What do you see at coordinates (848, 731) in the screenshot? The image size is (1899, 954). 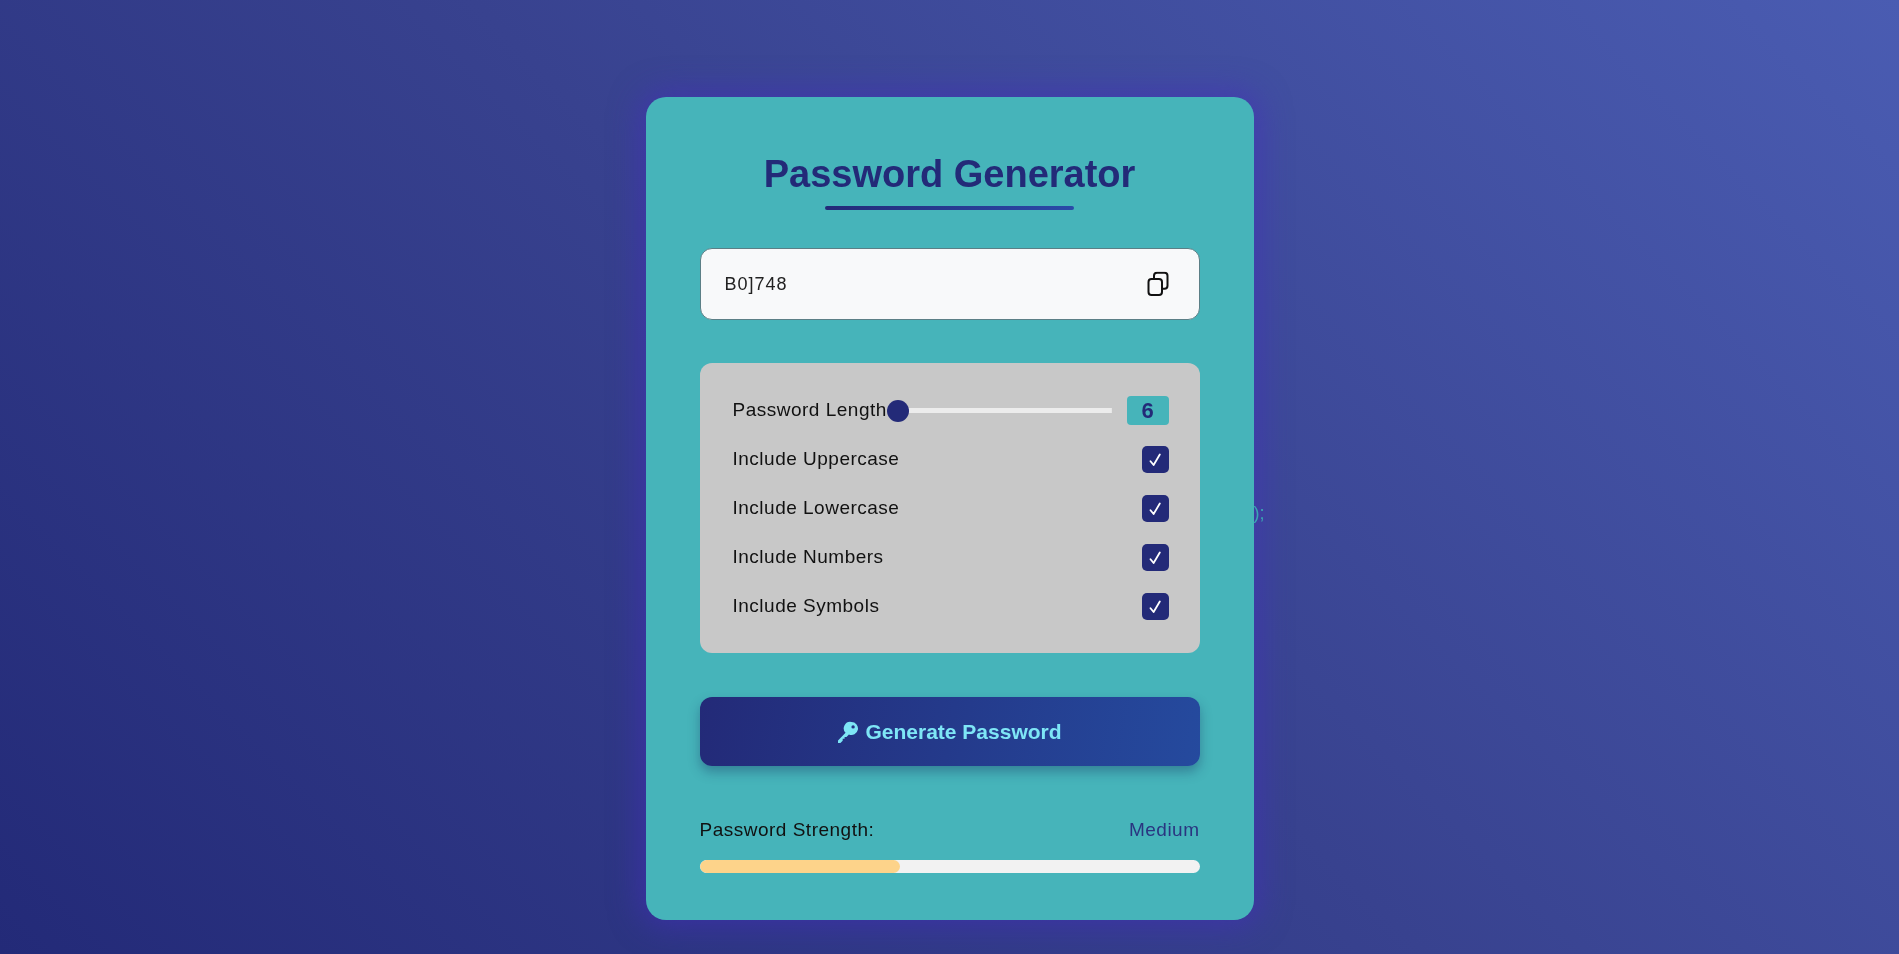 I see `key-icon` at bounding box center [848, 731].